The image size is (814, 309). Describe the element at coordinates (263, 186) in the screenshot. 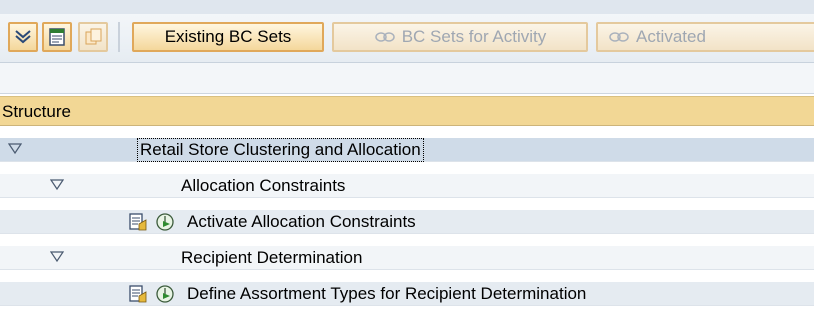

I see `tree-node-label: Allocation Constraints` at that location.